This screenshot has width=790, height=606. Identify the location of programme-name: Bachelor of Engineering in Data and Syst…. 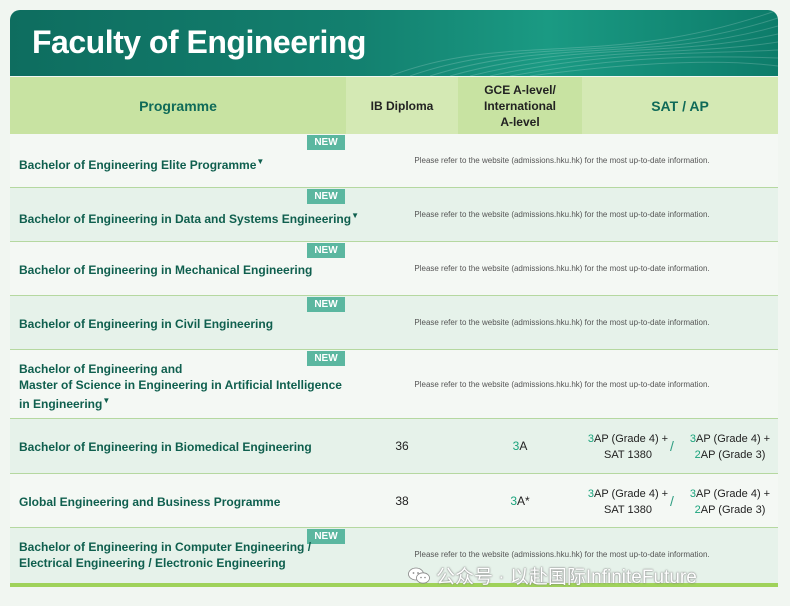
(189, 217).